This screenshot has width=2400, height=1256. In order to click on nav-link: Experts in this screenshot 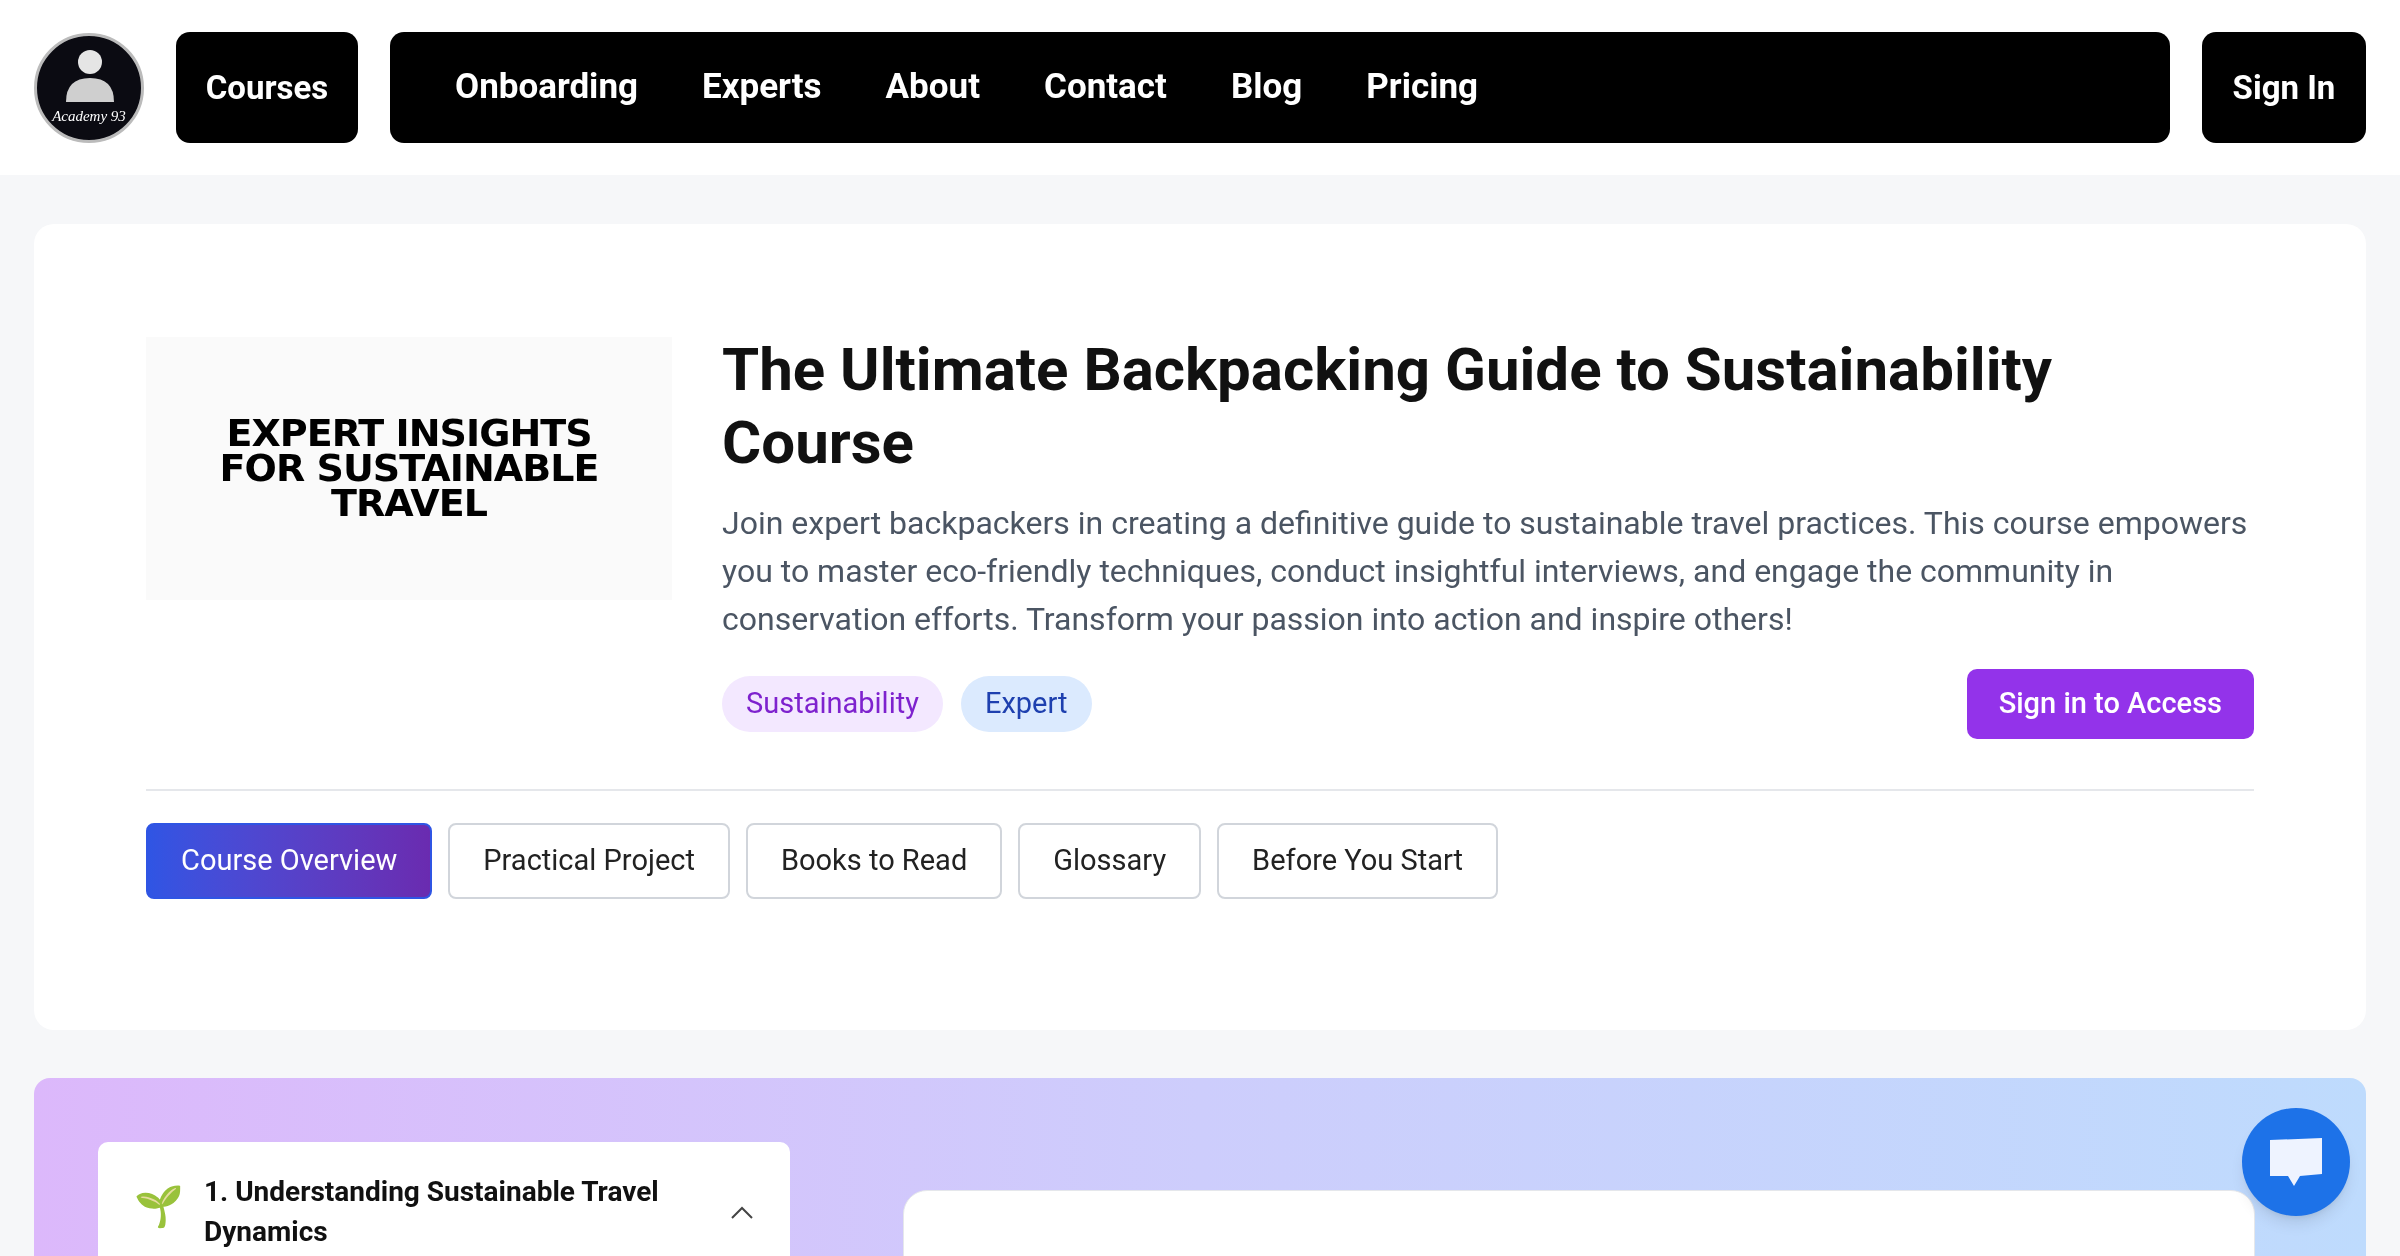, I will do `click(762, 87)`.